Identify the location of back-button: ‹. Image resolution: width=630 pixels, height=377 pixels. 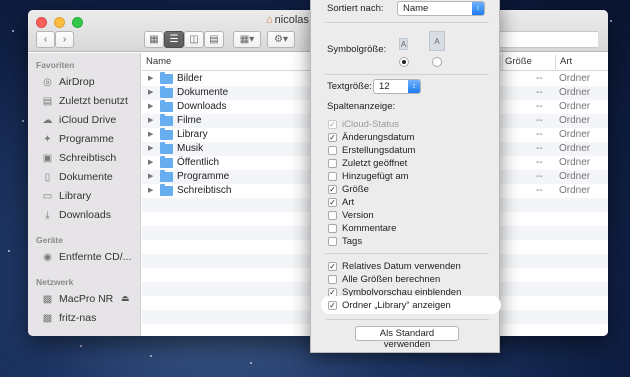
(45, 39).